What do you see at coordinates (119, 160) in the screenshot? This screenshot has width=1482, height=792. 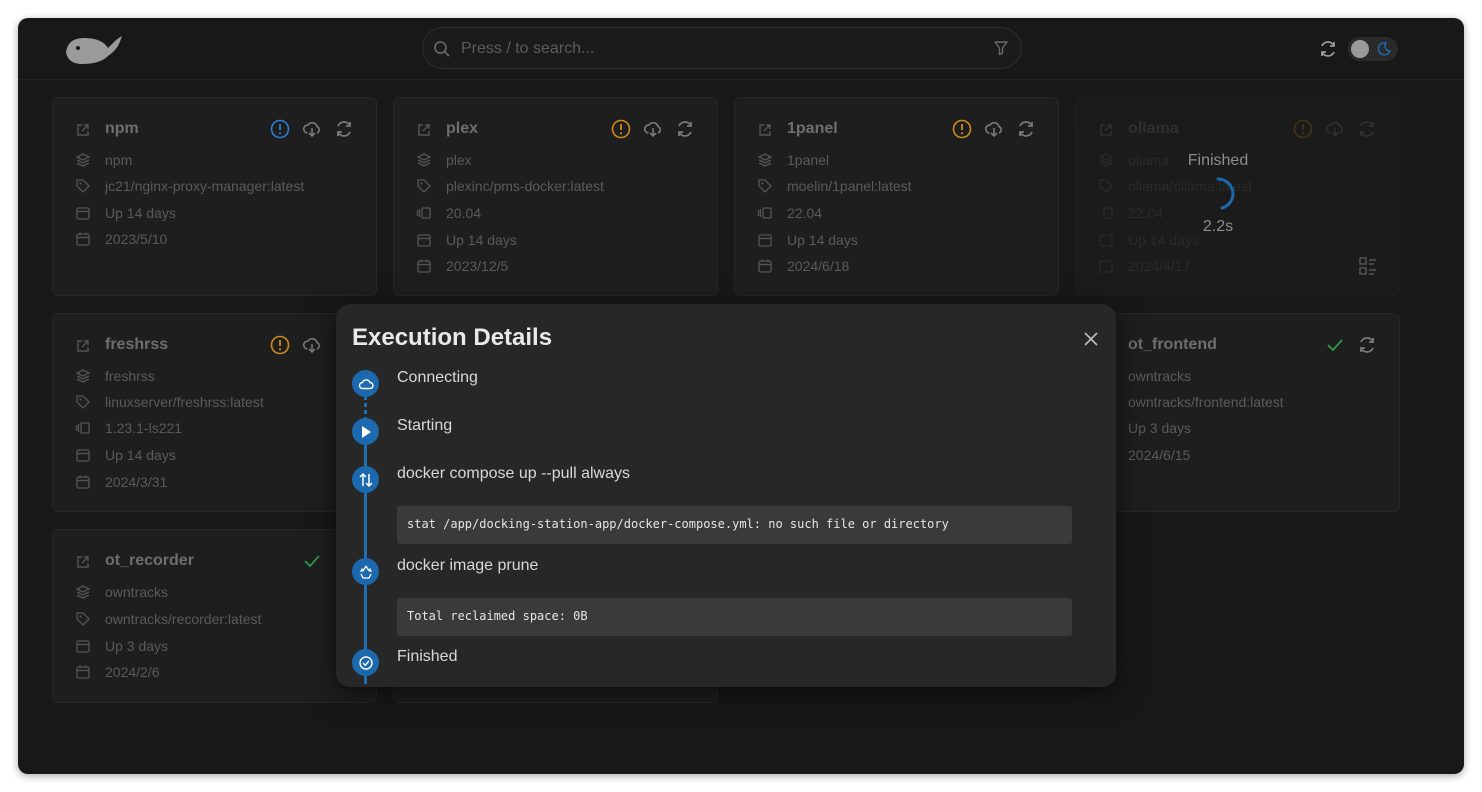 I see `project-name: npm` at bounding box center [119, 160].